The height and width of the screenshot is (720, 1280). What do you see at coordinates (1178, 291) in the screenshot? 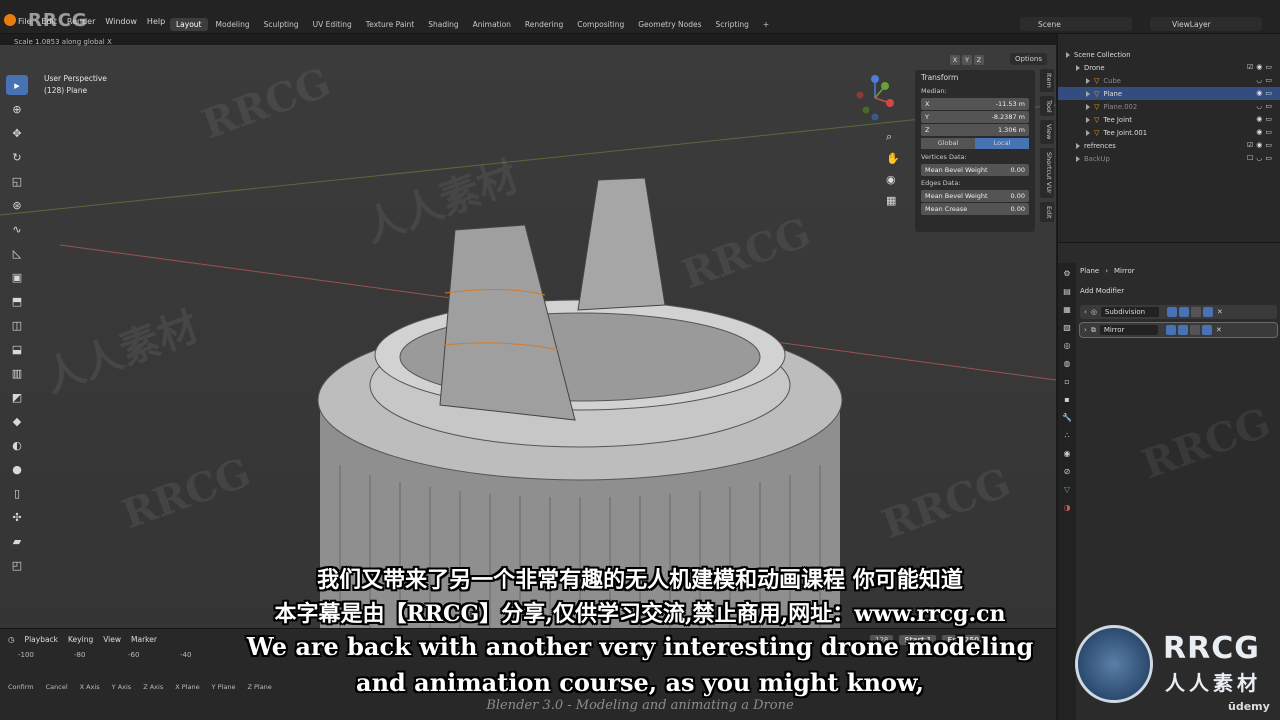
I see `add-modifier-button: Add Modifier` at bounding box center [1178, 291].